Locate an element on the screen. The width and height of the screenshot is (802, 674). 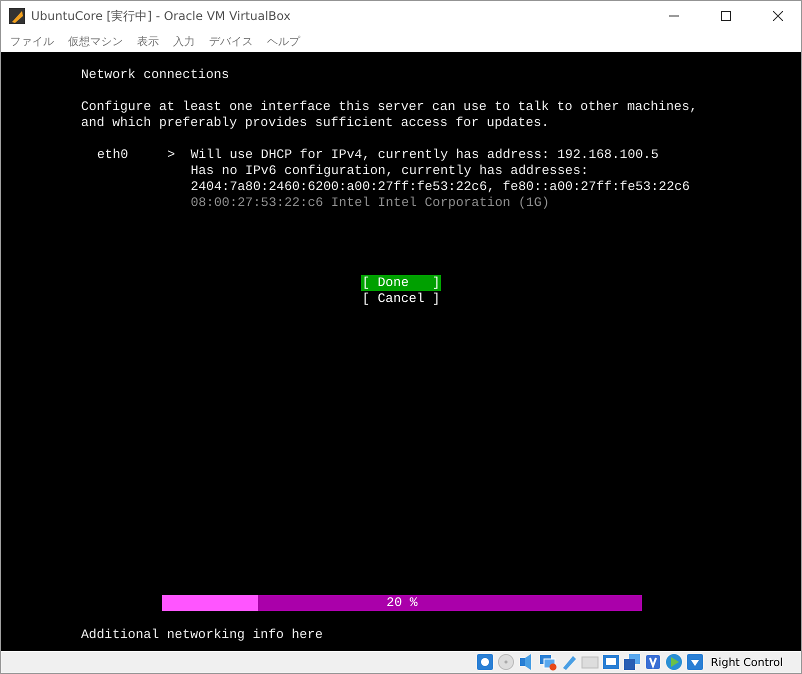
interface-info: Will use DHCP for IPv4, currently has address: 192.168.100.5 is located at coordinates (425, 155).